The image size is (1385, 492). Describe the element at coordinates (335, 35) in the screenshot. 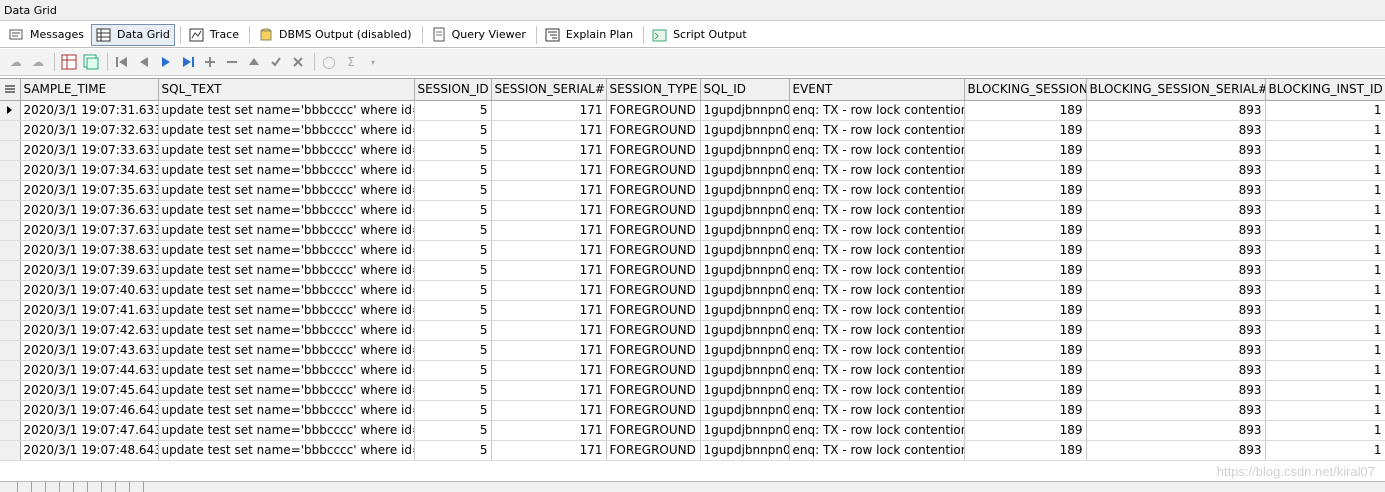

I see `tab-dbms-output: DBMS Output (disabled)` at that location.